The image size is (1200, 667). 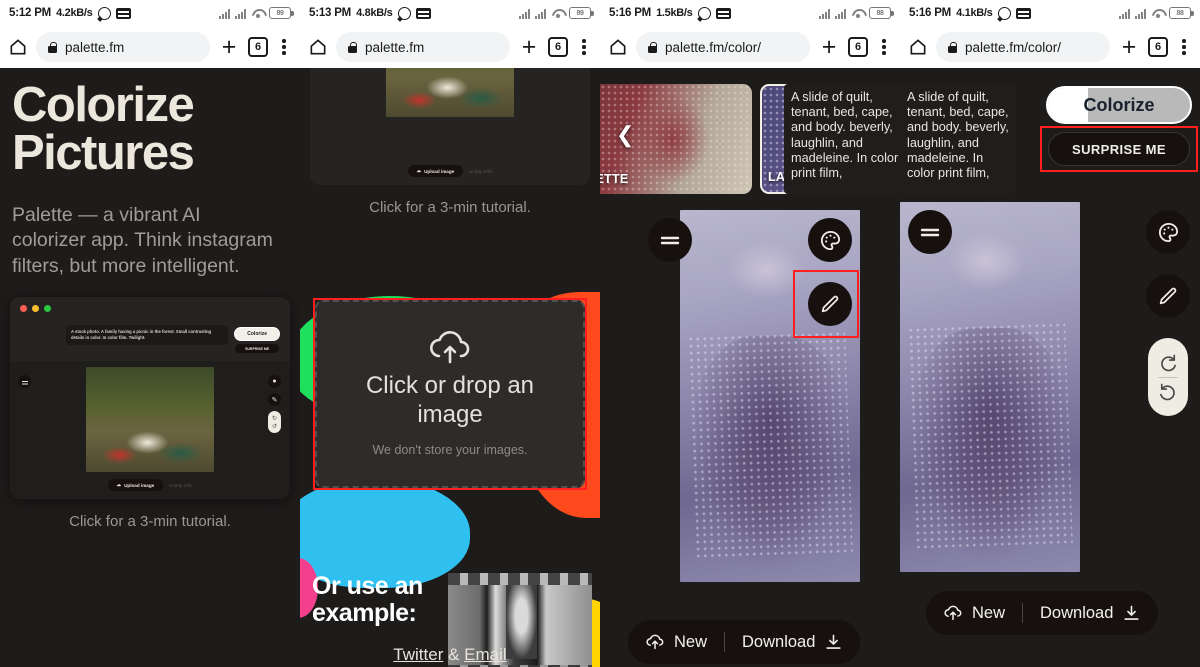 I want to click on status-left: 5:13 PM 4.8kB/s, so click(x=370, y=13).